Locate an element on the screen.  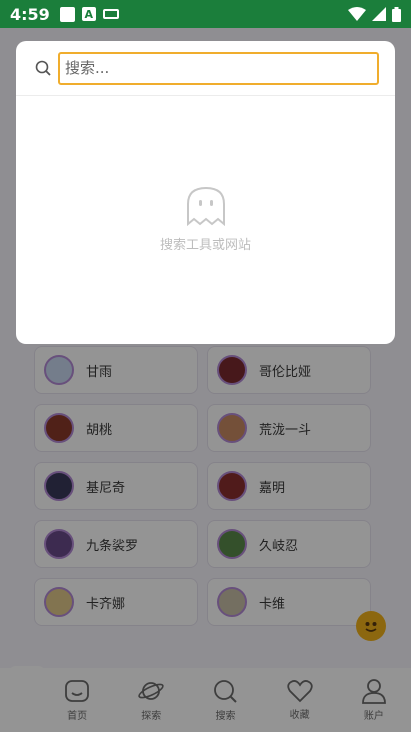
search-input is located at coordinates (218, 68).